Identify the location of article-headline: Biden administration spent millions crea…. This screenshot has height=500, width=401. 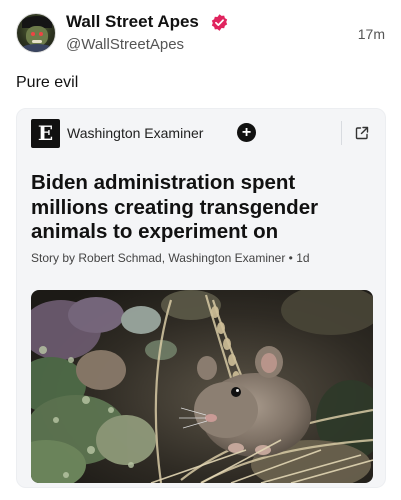
(196, 208).